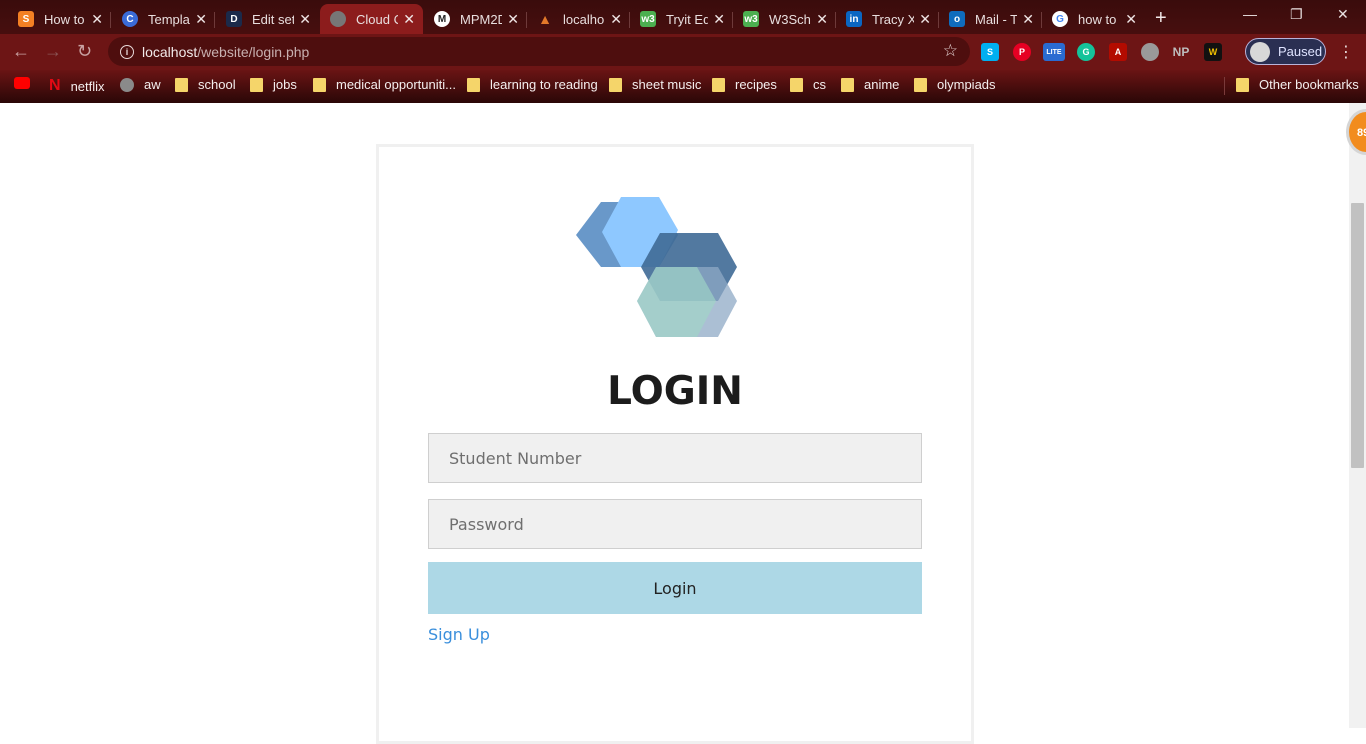 The width and height of the screenshot is (1366, 744). What do you see at coordinates (377, 19) in the screenshot?
I see `tab-title: Cloud C` at bounding box center [377, 19].